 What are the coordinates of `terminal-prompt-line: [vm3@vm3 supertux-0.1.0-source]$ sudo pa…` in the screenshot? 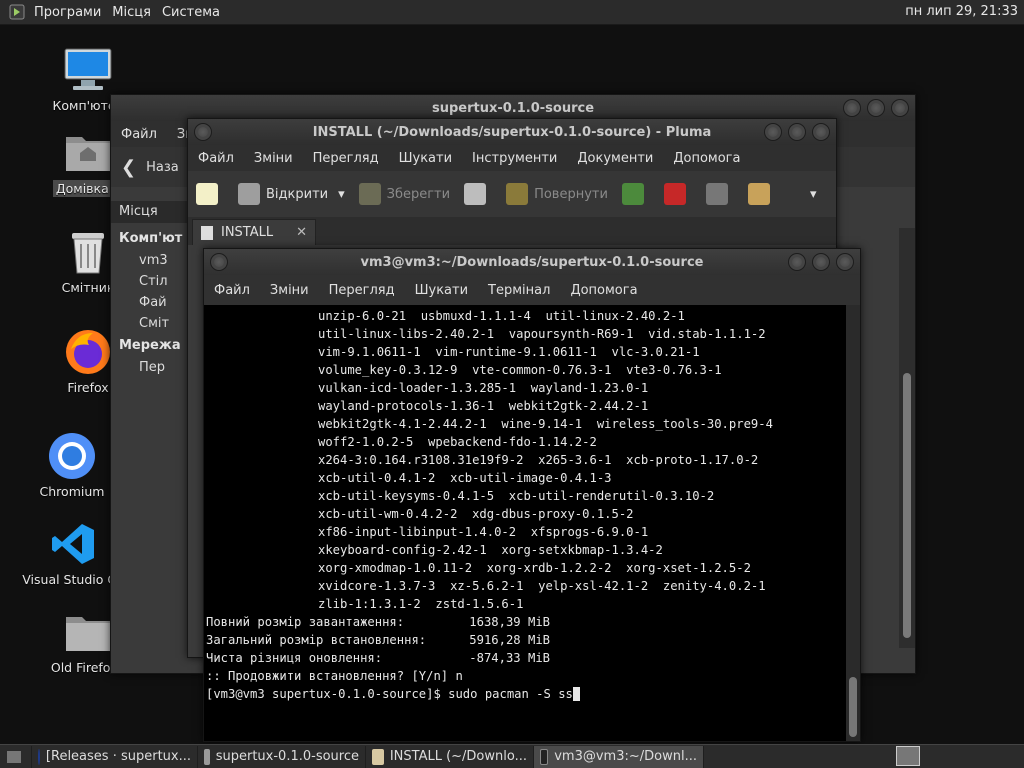 It's located at (525, 694).